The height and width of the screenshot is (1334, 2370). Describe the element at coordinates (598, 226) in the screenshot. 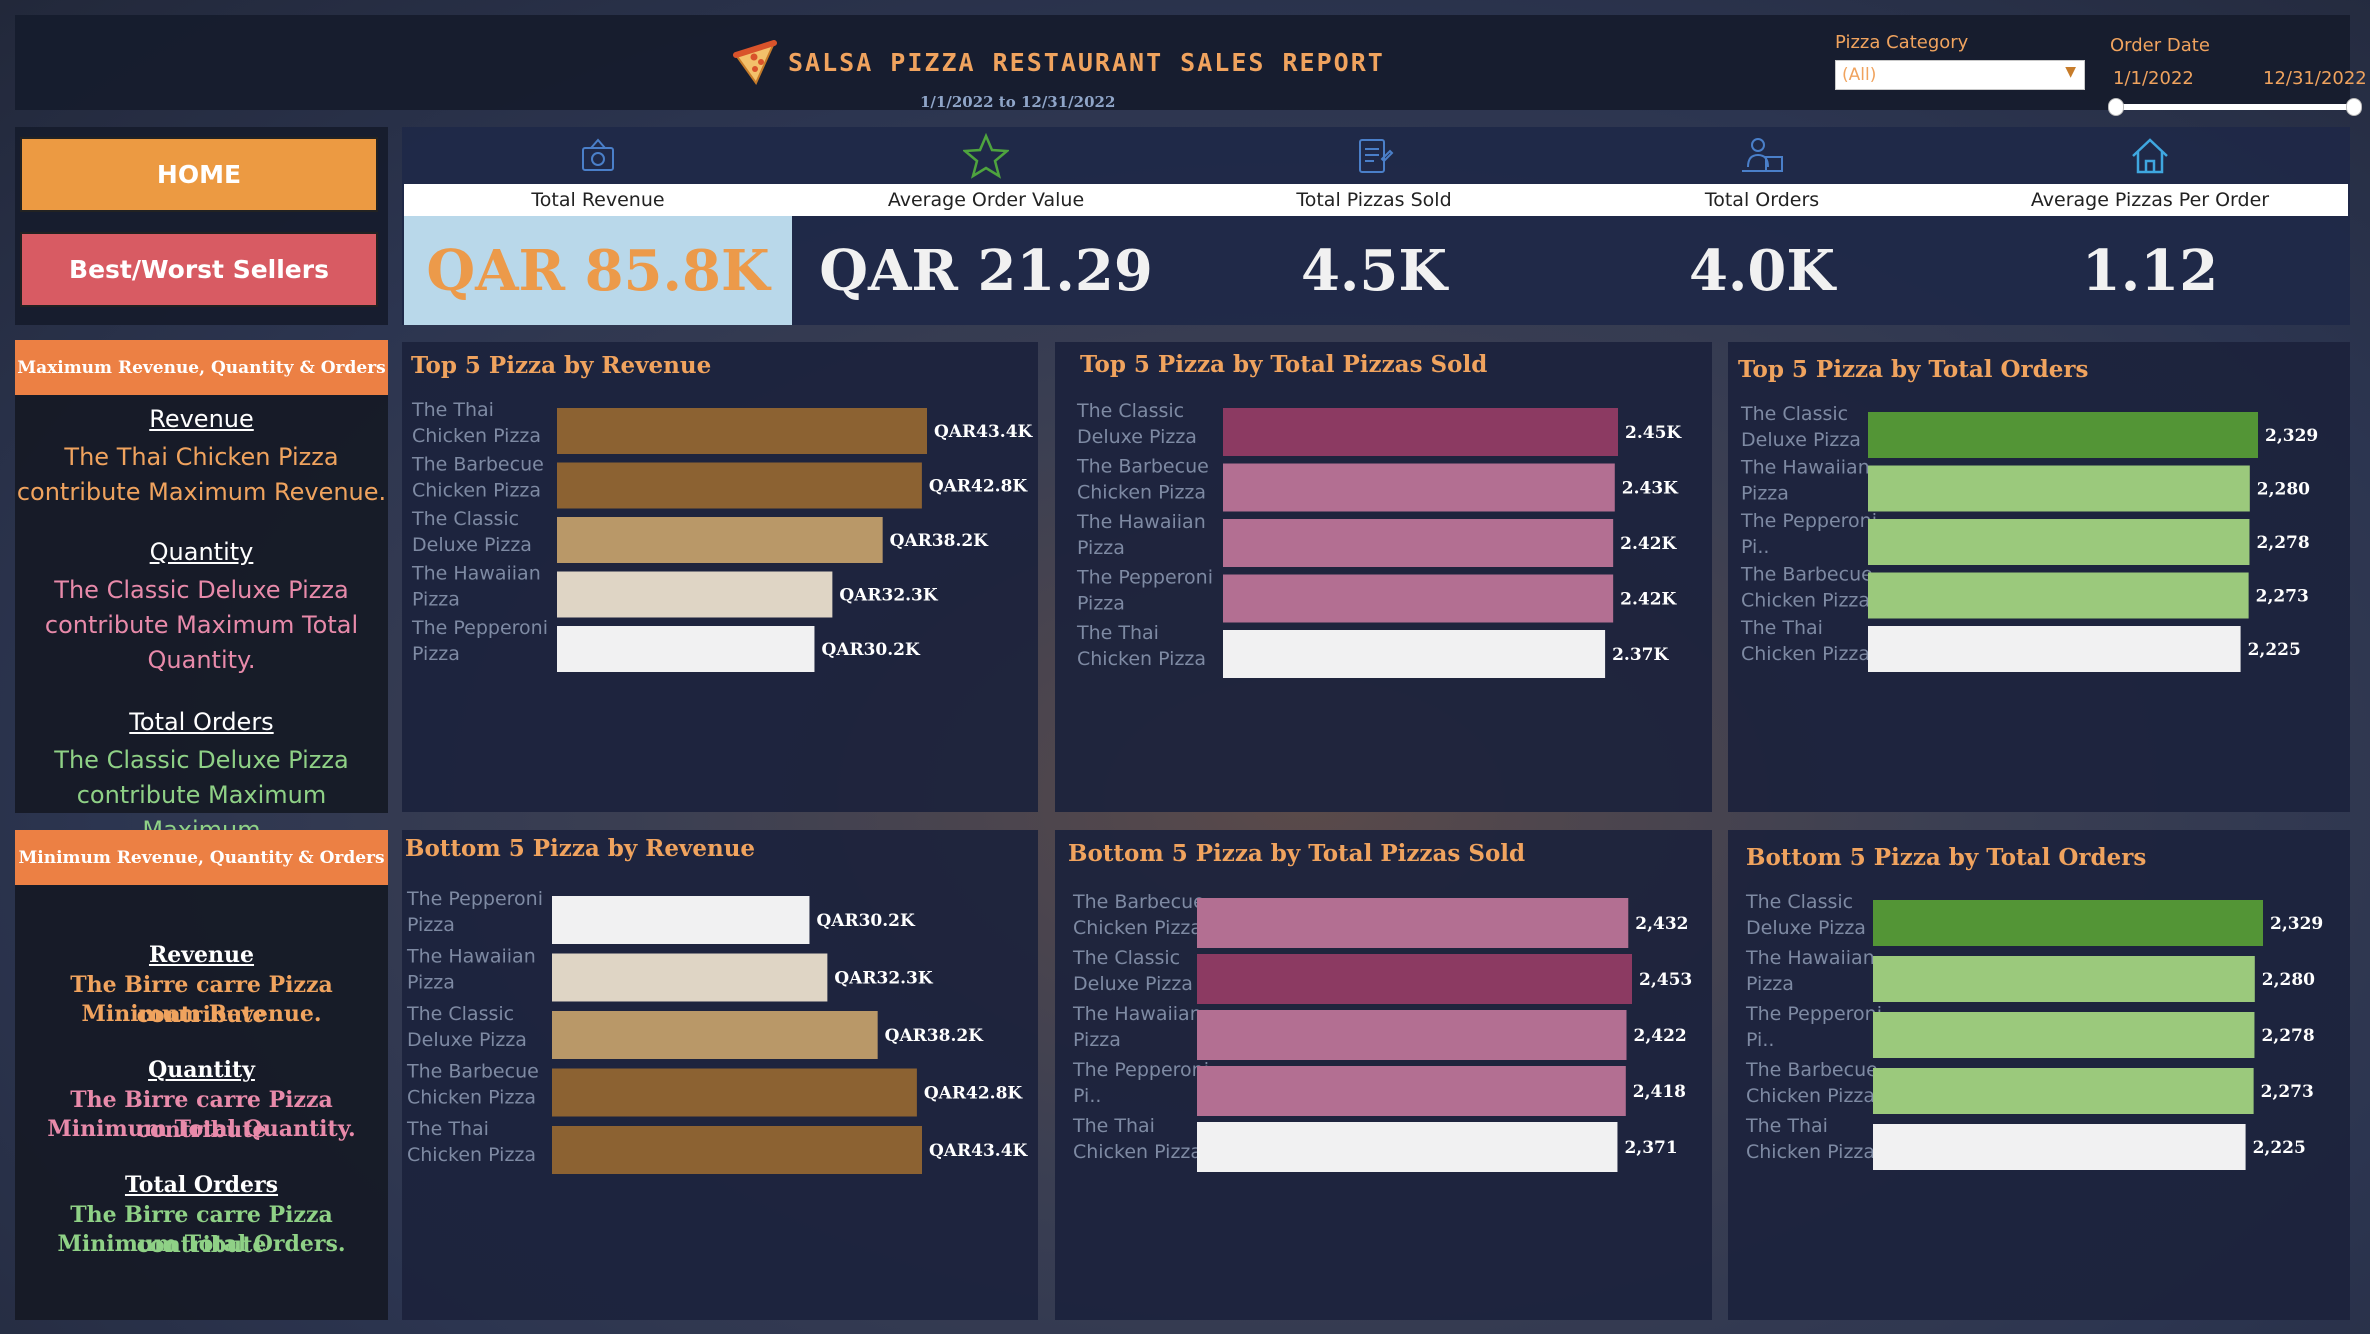

I see `kpi-total-revenue: Total Revenue QAR 85.8K` at that location.